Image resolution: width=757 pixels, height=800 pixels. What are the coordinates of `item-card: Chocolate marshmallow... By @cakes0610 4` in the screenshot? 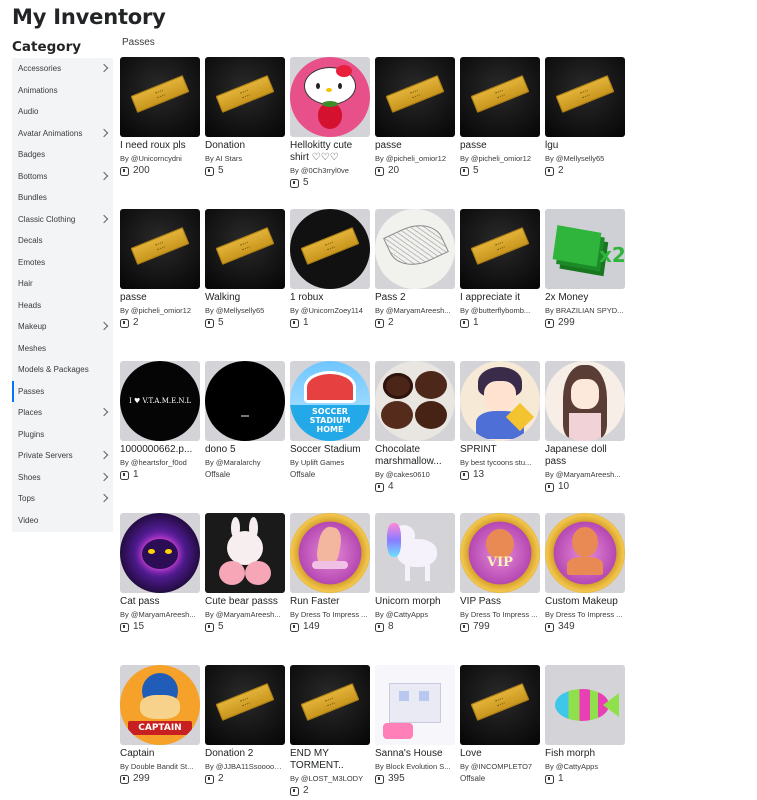 It's located at (415, 437).